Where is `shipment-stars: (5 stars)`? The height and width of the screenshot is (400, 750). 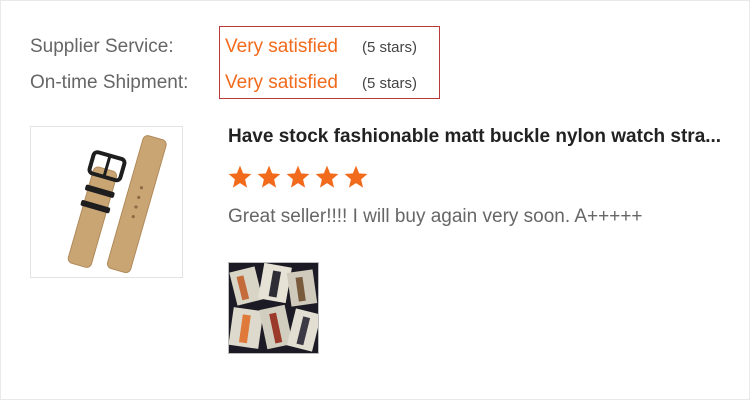
shipment-stars: (5 stars) is located at coordinates (390, 83).